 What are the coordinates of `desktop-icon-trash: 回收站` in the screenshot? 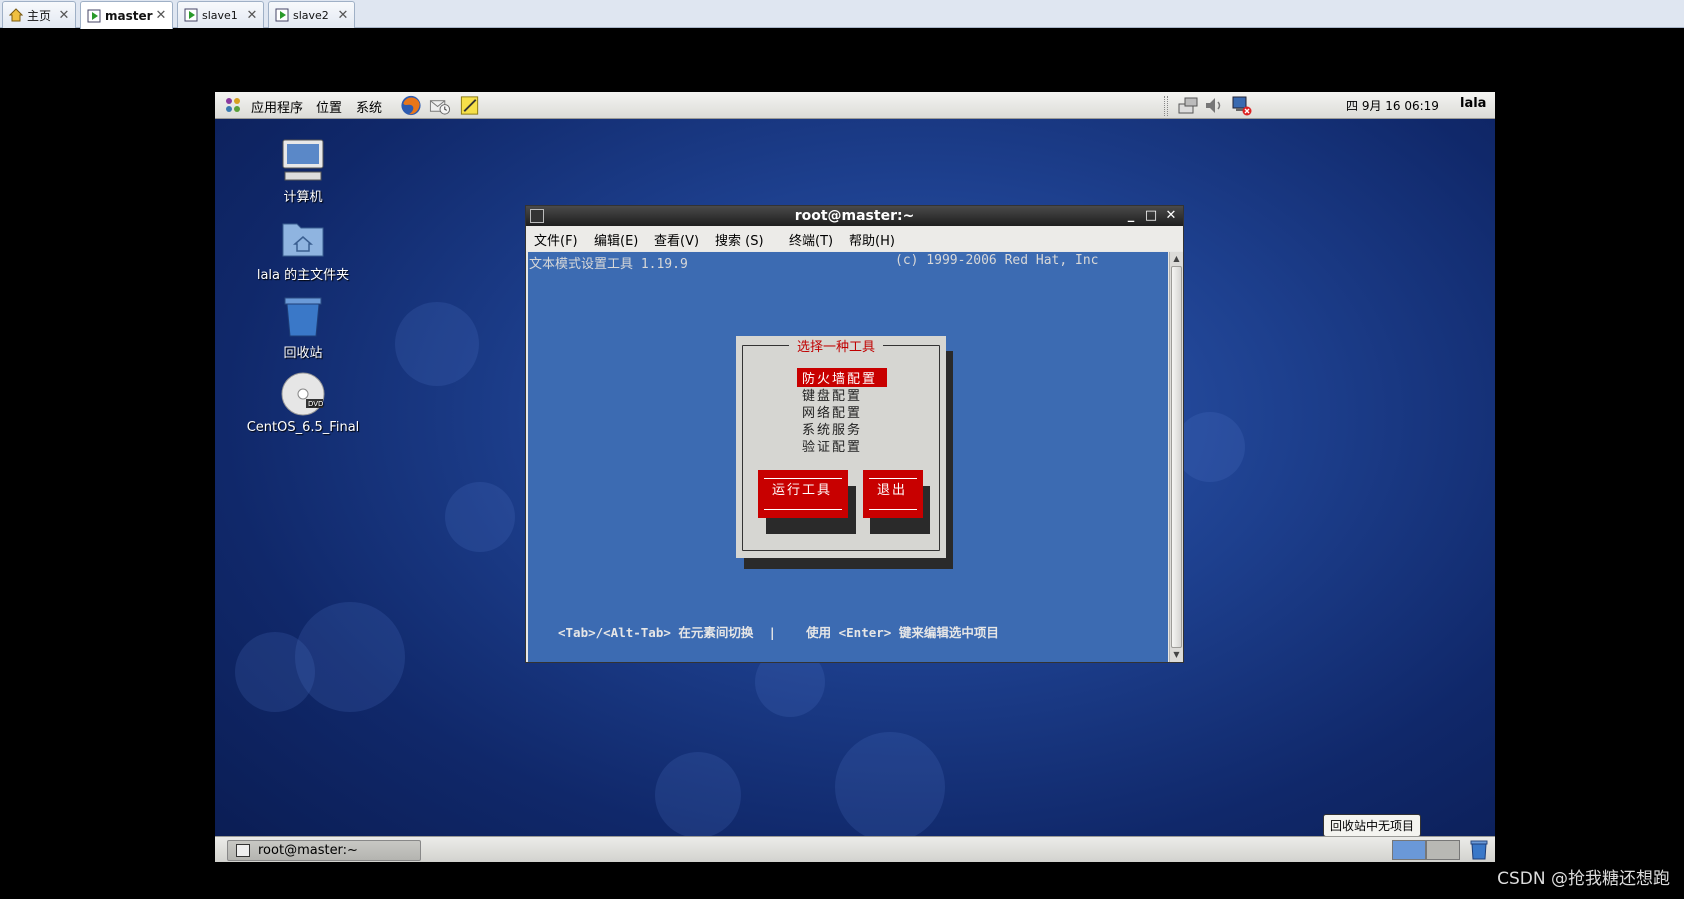 It's located at (303, 326).